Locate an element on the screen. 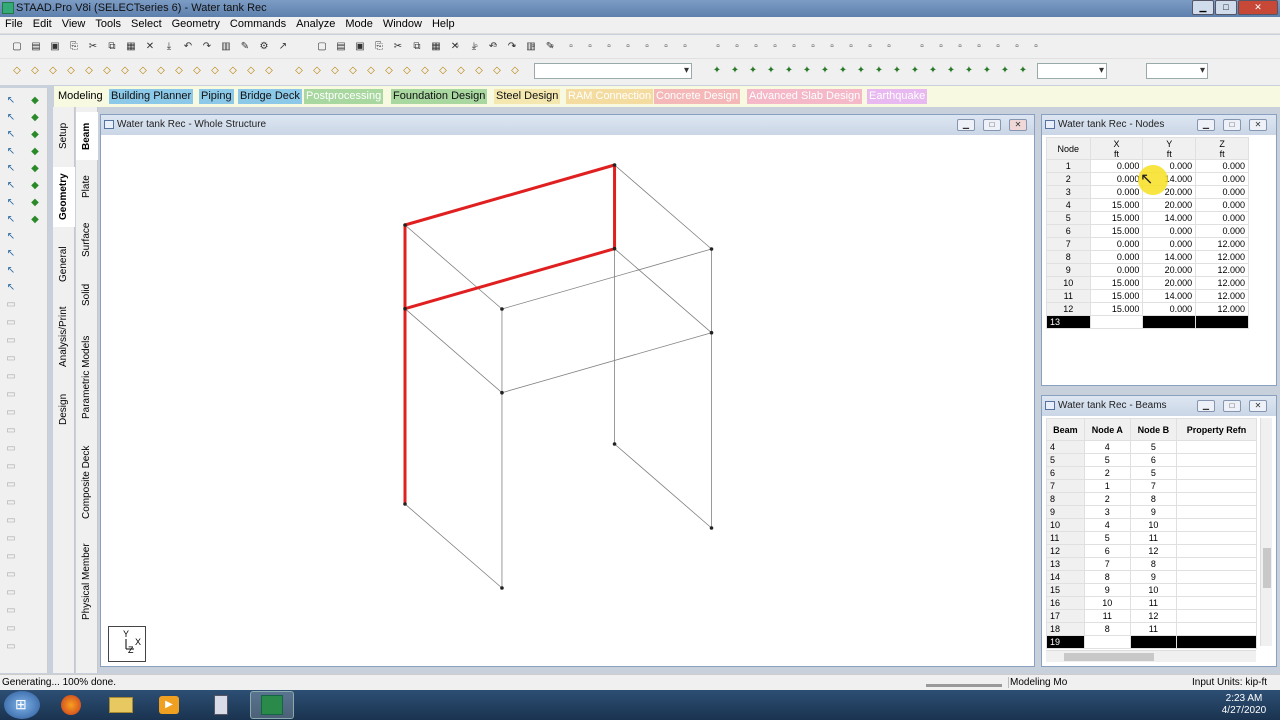 The image size is (1280, 720). mode-tab-ram-connection: RAM Connection is located at coordinates (610, 96).